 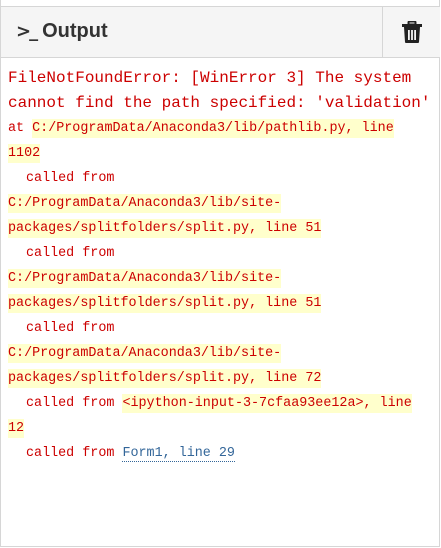 What do you see at coordinates (220, 32) in the screenshot?
I see `output-header: >_ Output` at bounding box center [220, 32].